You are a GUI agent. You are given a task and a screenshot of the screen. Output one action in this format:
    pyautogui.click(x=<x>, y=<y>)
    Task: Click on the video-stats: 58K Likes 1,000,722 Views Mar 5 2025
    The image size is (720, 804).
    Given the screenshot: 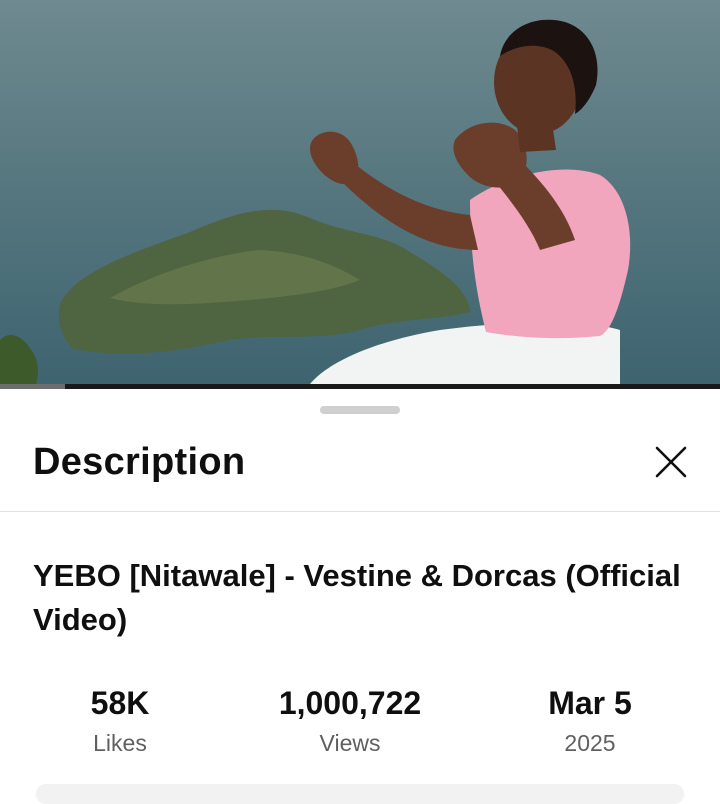 What is the action you would take?
    pyautogui.click(x=360, y=721)
    